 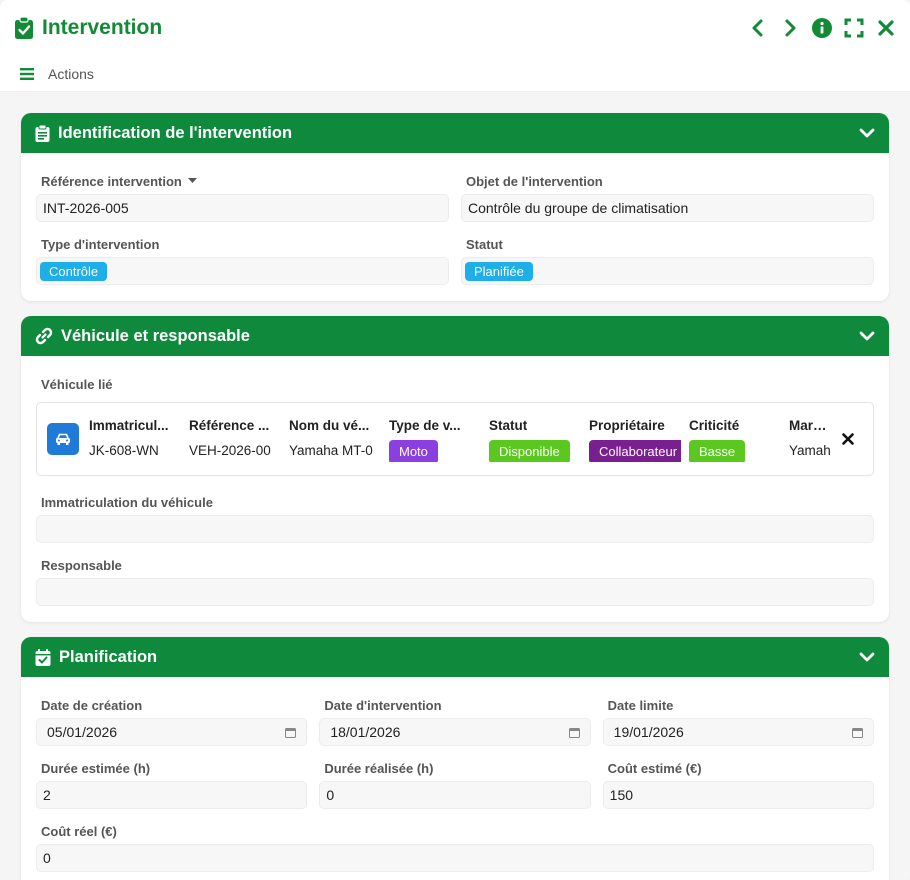 I want to click on window-title-group: Intervention, so click(x=88, y=28).